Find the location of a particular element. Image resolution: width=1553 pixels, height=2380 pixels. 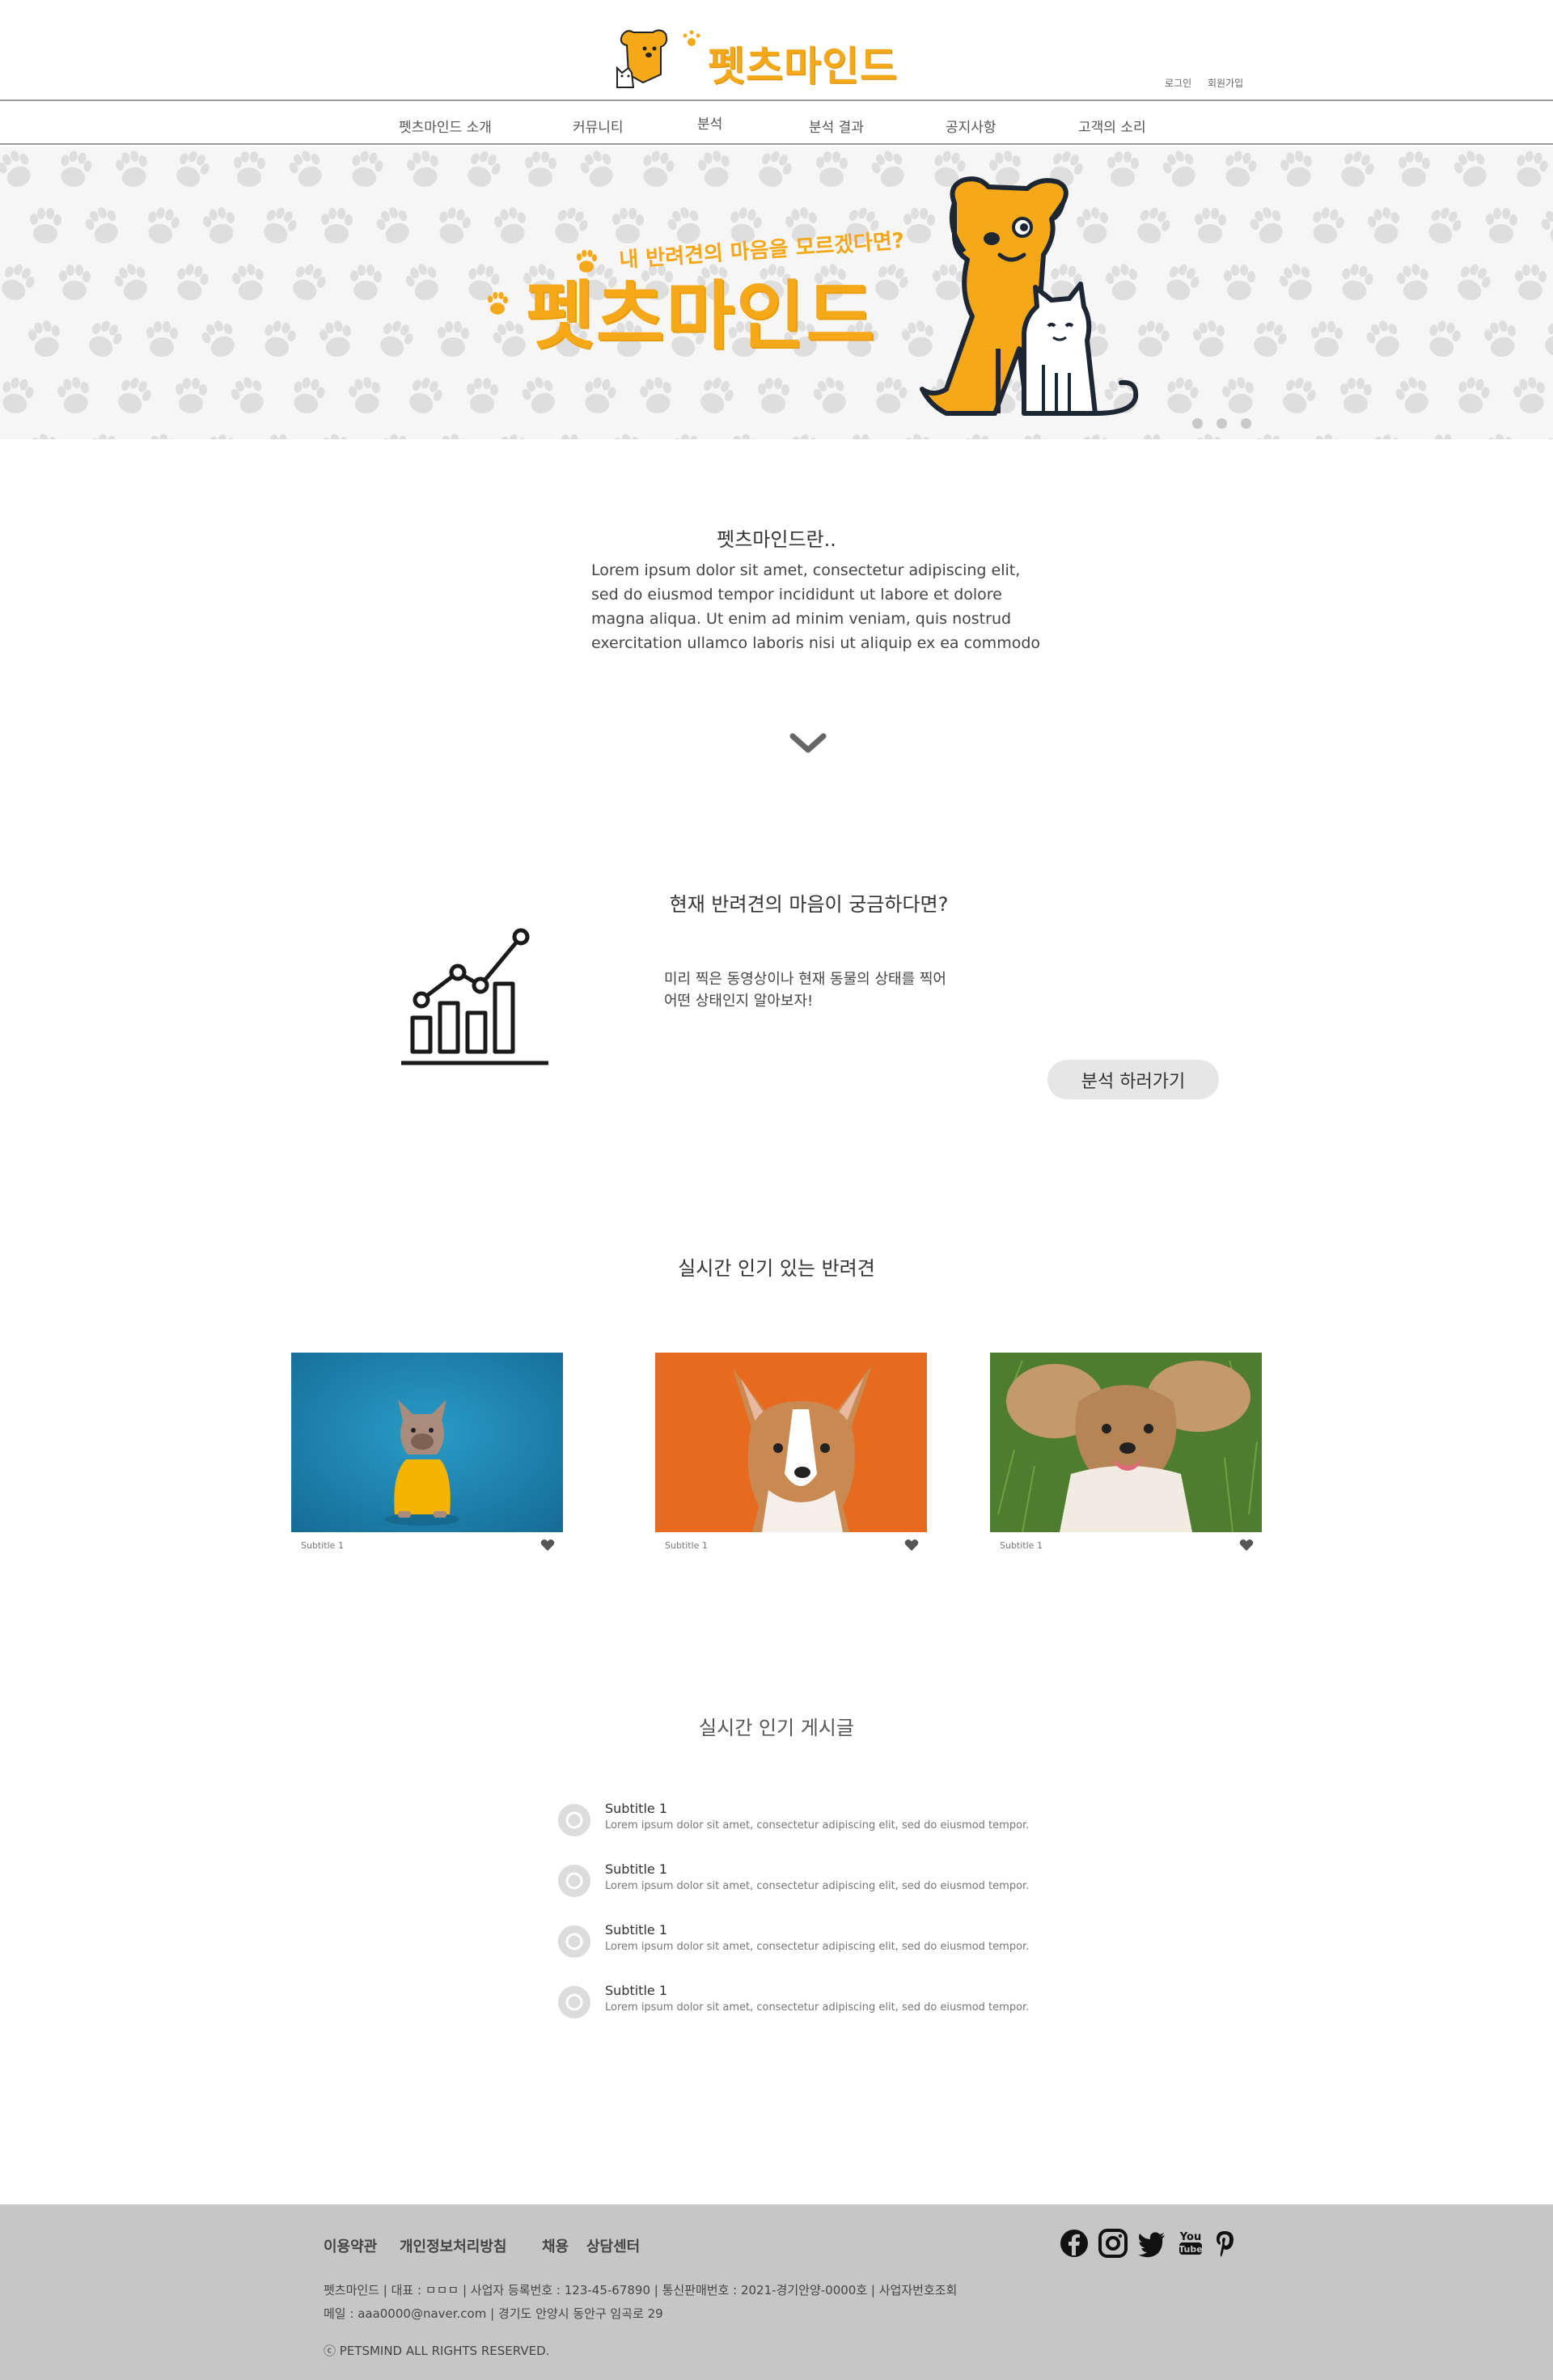

site-logo: 펫츠마인드 is located at coordinates (777, 58).